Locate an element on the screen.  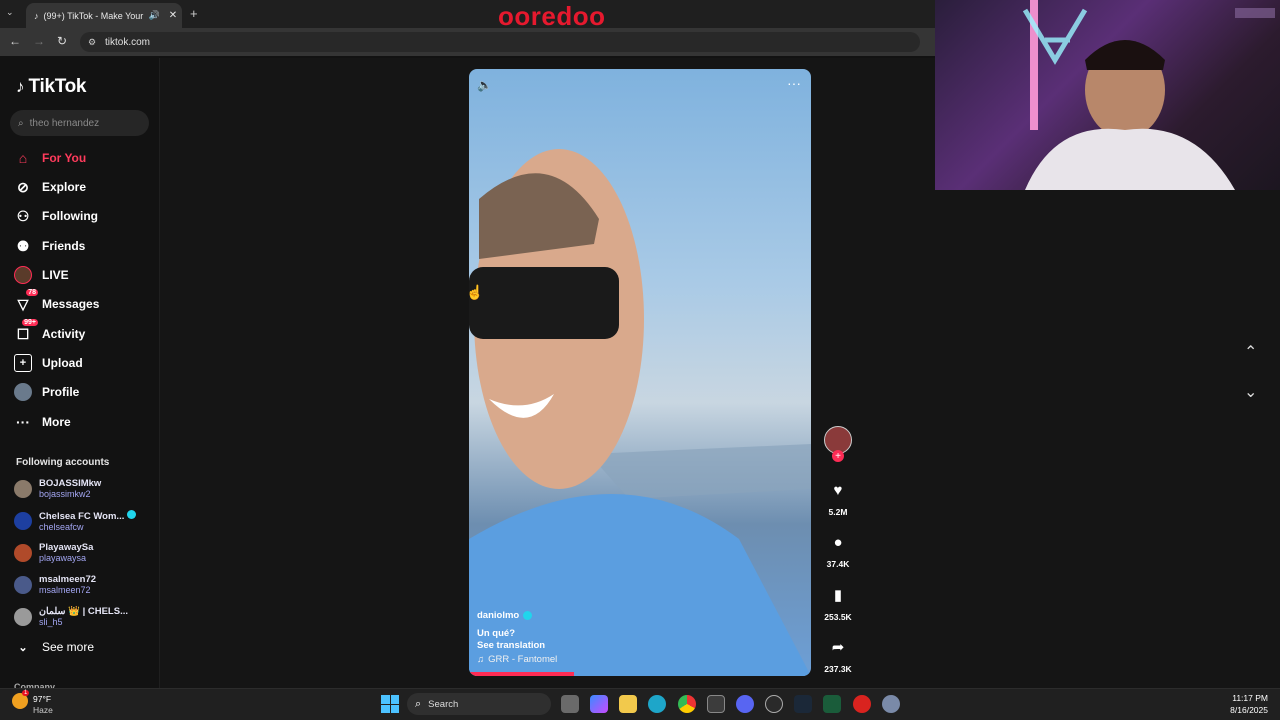
browser-tab: ♪ (99+) TikTok - Make Your Da 🔊 ✕ is located at coordinates (104, 15).